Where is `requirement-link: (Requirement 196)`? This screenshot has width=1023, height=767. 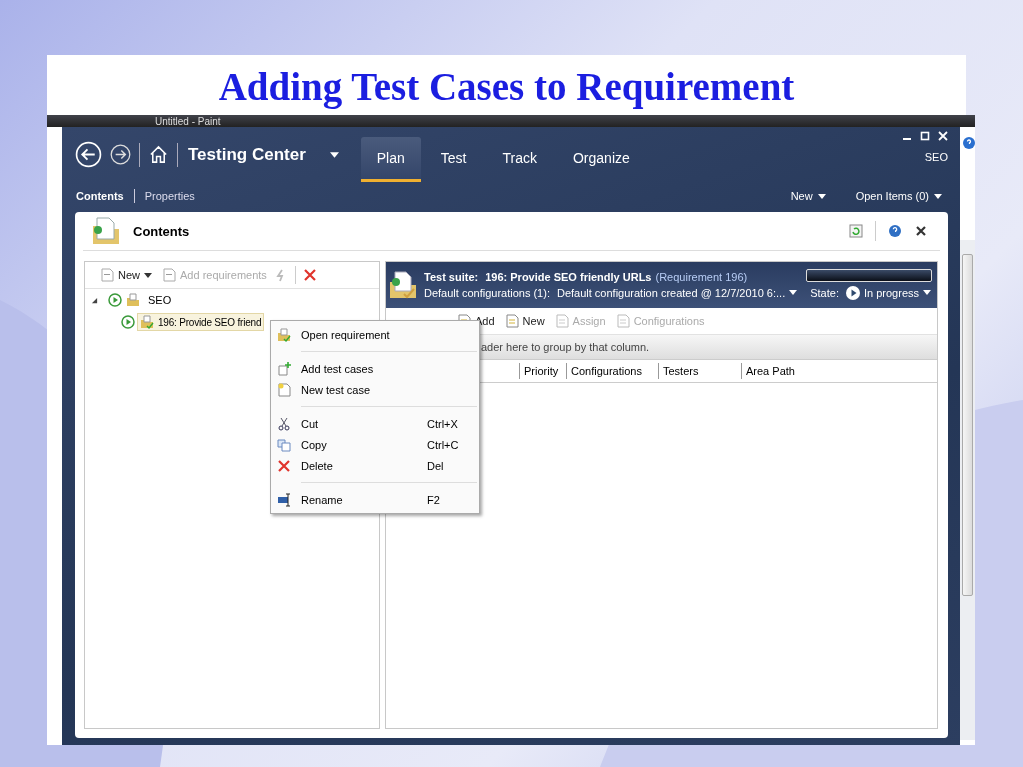
requirement-link: (Requirement 196) is located at coordinates (701, 276).